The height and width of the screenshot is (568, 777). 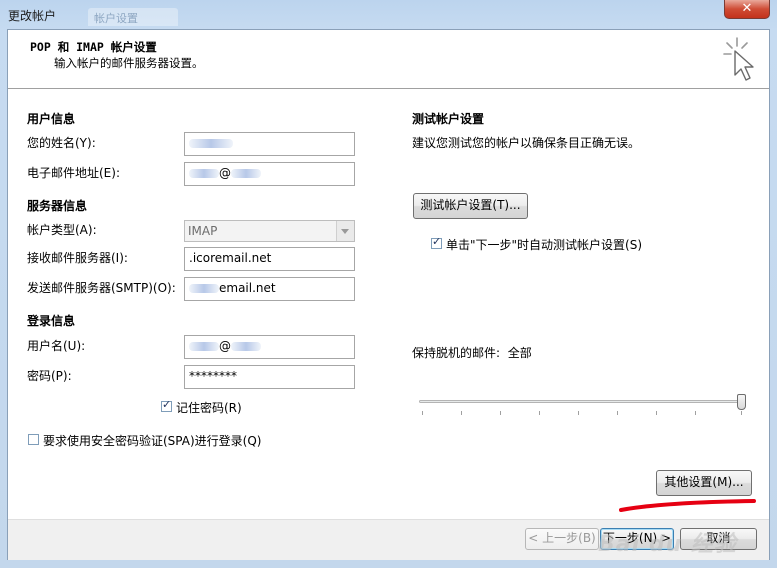 What do you see at coordinates (77, 258) in the screenshot?
I see `incoming-server-label: 接收邮件服务器(I):` at bounding box center [77, 258].